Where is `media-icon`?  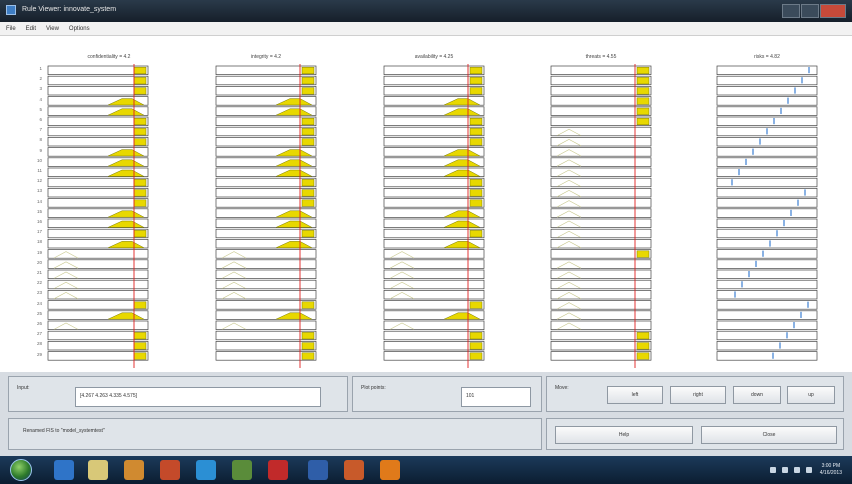 media-icon is located at coordinates (134, 470).